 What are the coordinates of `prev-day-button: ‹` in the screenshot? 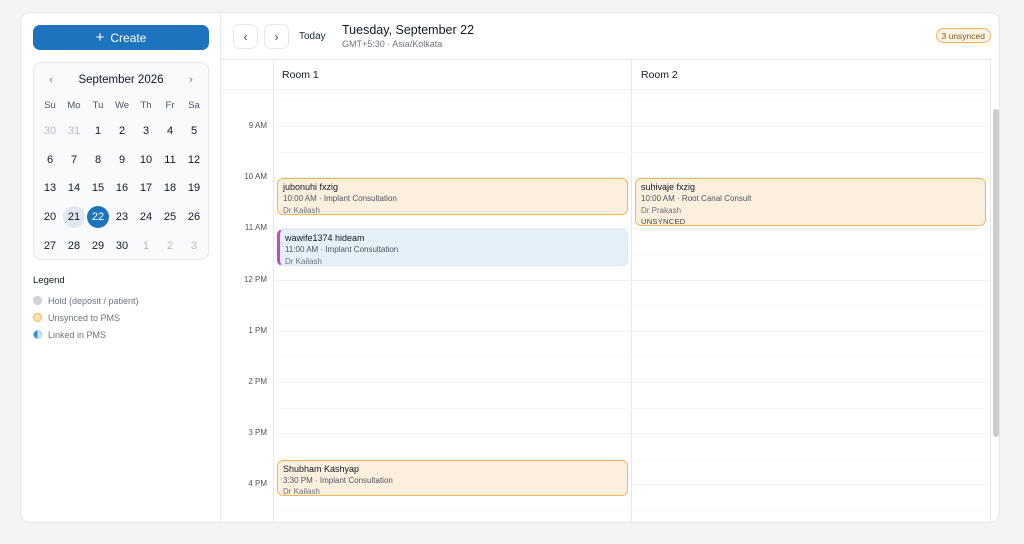 It's located at (245, 36).